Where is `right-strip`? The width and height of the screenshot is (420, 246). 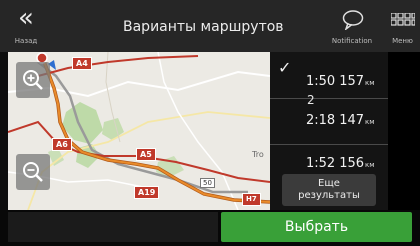
right-strip is located at coordinates (404, 131).